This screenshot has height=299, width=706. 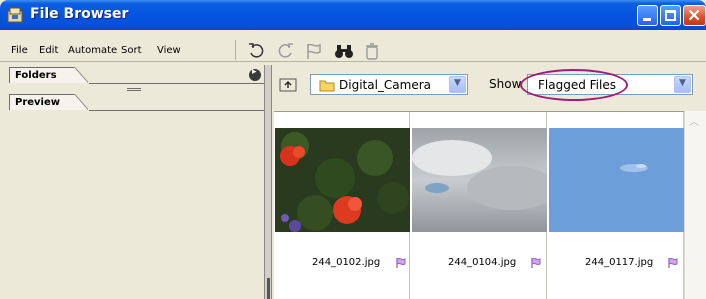 What do you see at coordinates (342, 180) in the screenshot?
I see `thumbnail-image-flowers` at bounding box center [342, 180].